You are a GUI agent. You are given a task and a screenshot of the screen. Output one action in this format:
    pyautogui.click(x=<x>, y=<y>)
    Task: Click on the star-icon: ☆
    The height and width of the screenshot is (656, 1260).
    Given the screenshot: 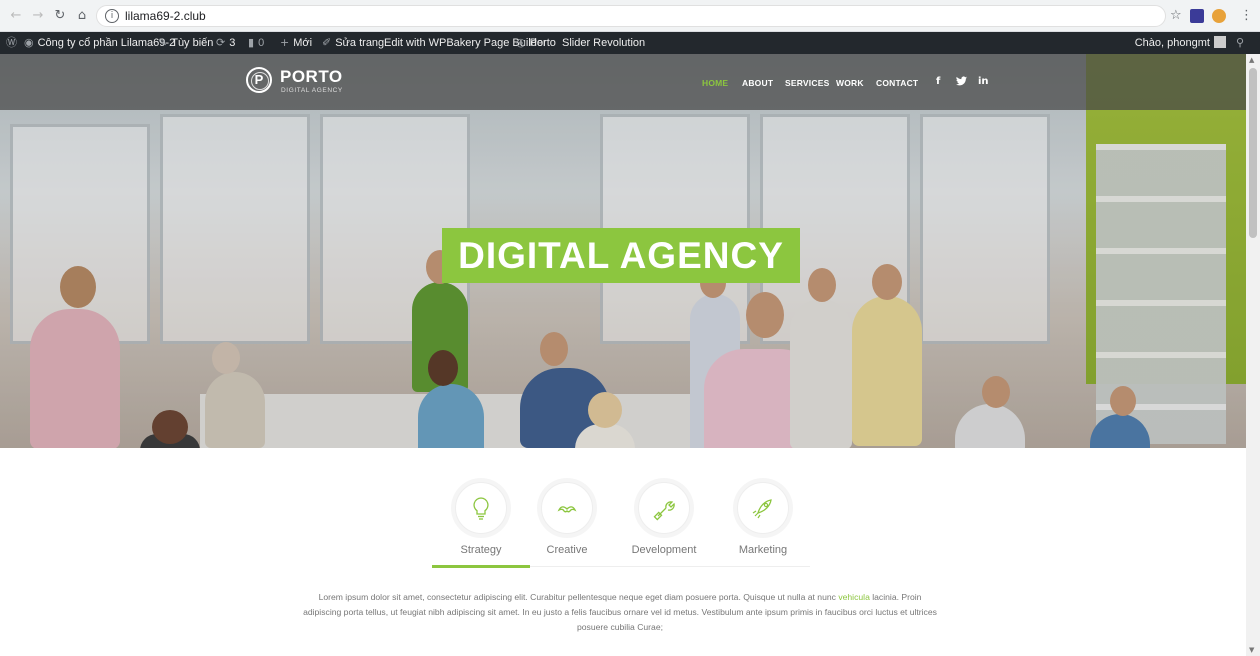 What is the action you would take?
    pyautogui.click(x=1176, y=15)
    